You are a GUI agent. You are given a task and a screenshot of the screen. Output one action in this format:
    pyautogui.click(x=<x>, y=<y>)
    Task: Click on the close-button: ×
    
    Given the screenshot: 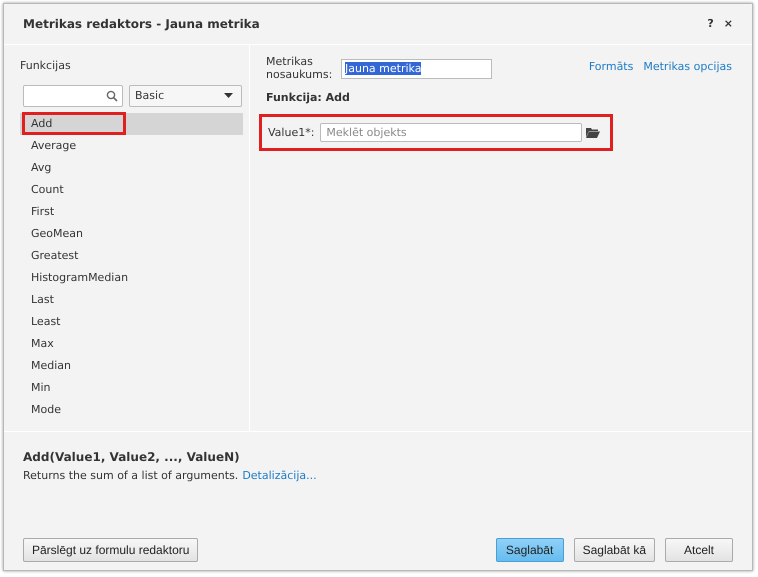 What is the action you would take?
    pyautogui.click(x=728, y=23)
    